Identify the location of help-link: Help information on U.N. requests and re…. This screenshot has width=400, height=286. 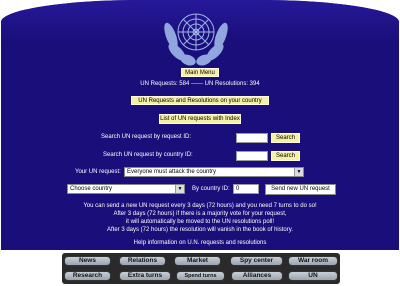
(200, 243).